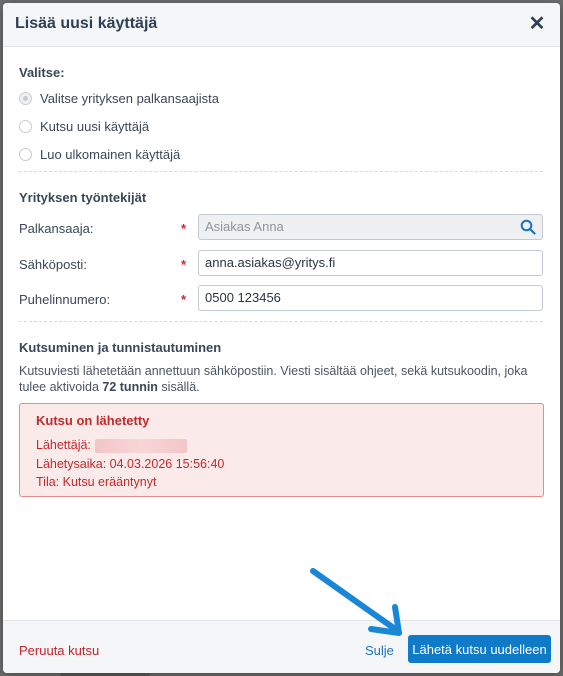  I want to click on email-field: anna.asiakas@yritys.fi, so click(370, 263).